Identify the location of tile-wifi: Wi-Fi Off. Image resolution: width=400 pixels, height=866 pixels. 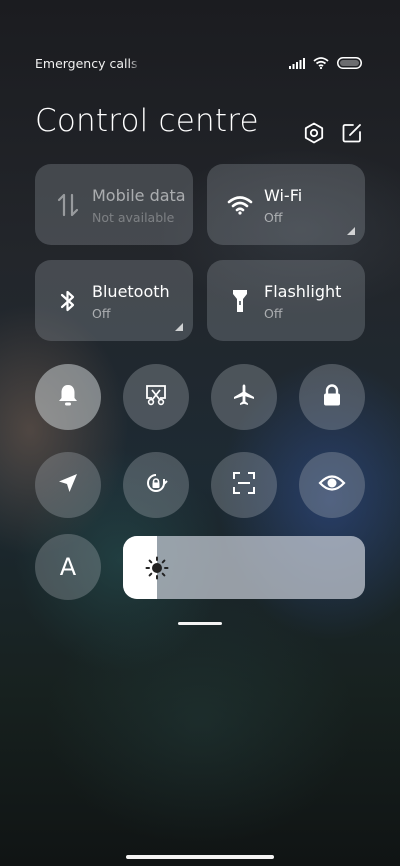
(286, 204).